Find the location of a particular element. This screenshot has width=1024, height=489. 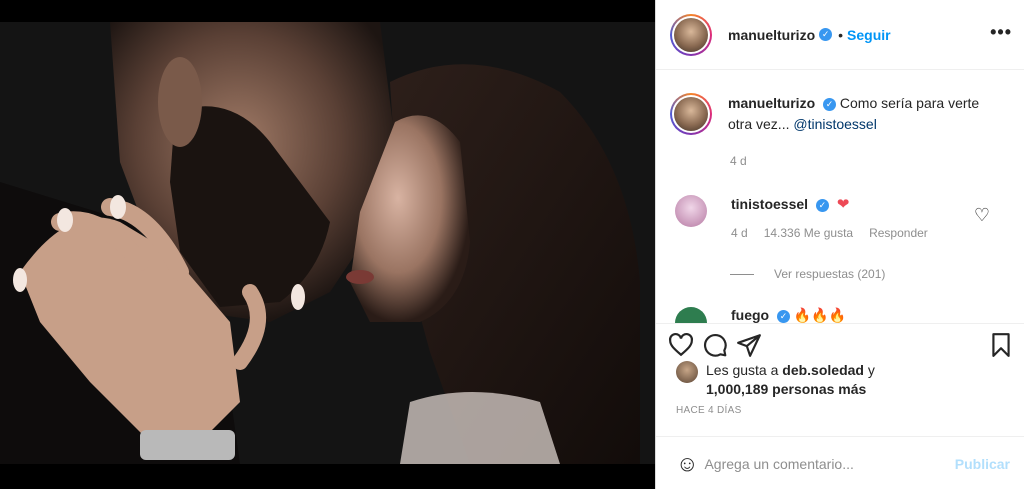

caption-avatar is located at coordinates (691, 114).